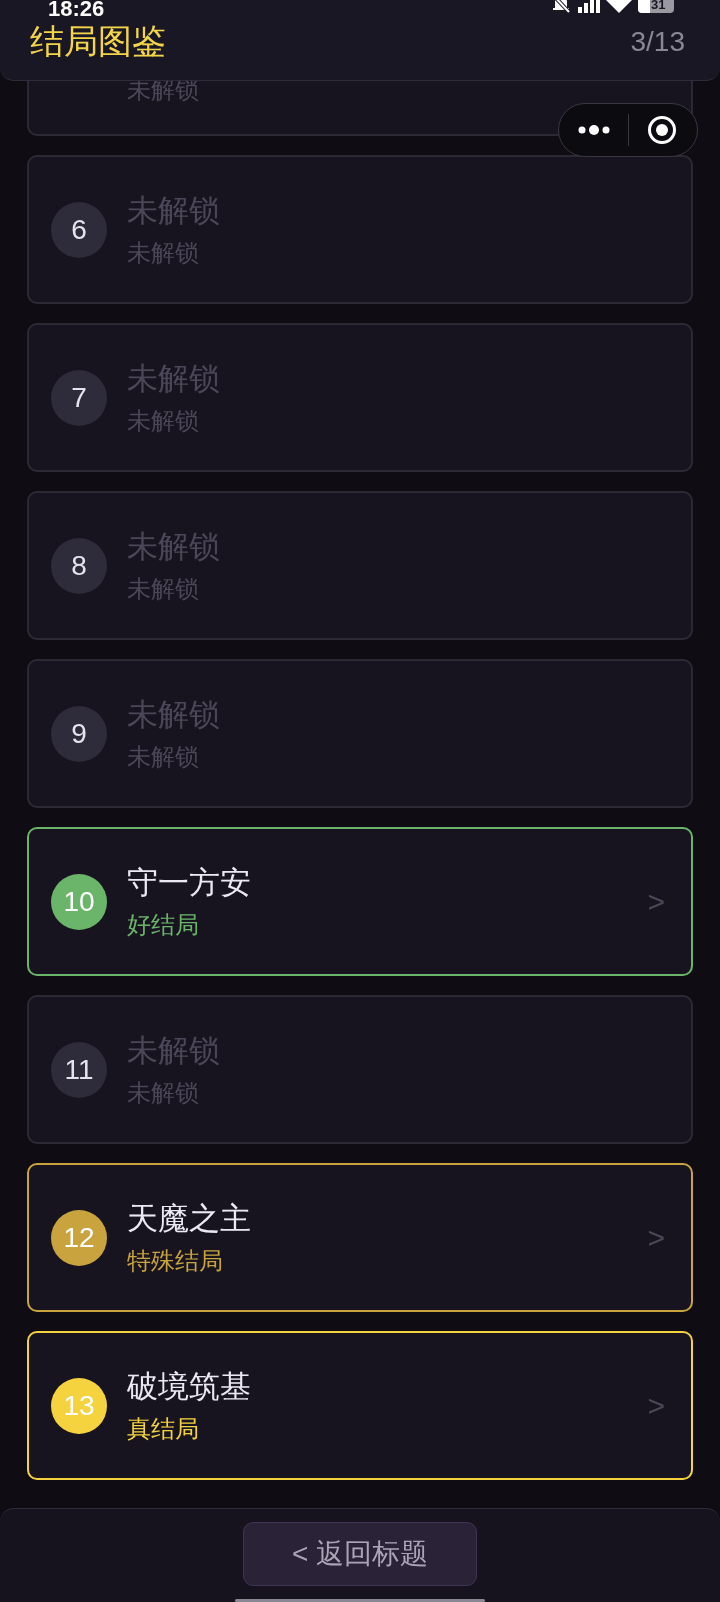  What do you see at coordinates (79, 565) in the screenshot?
I see `number-badge: 8` at bounding box center [79, 565].